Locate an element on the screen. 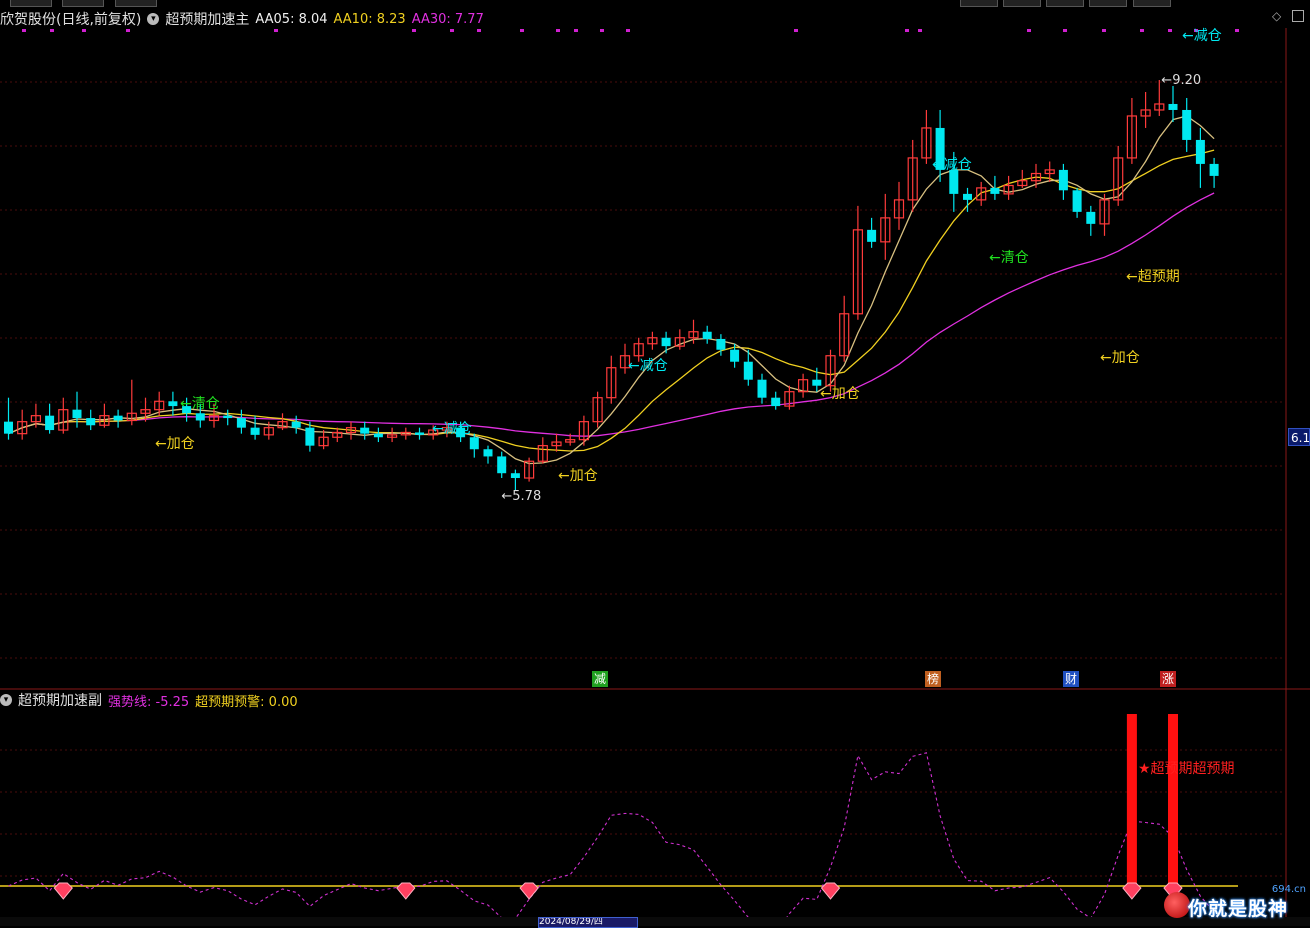  alert-value: 超预期预警: 0.00 is located at coordinates (246, 702).